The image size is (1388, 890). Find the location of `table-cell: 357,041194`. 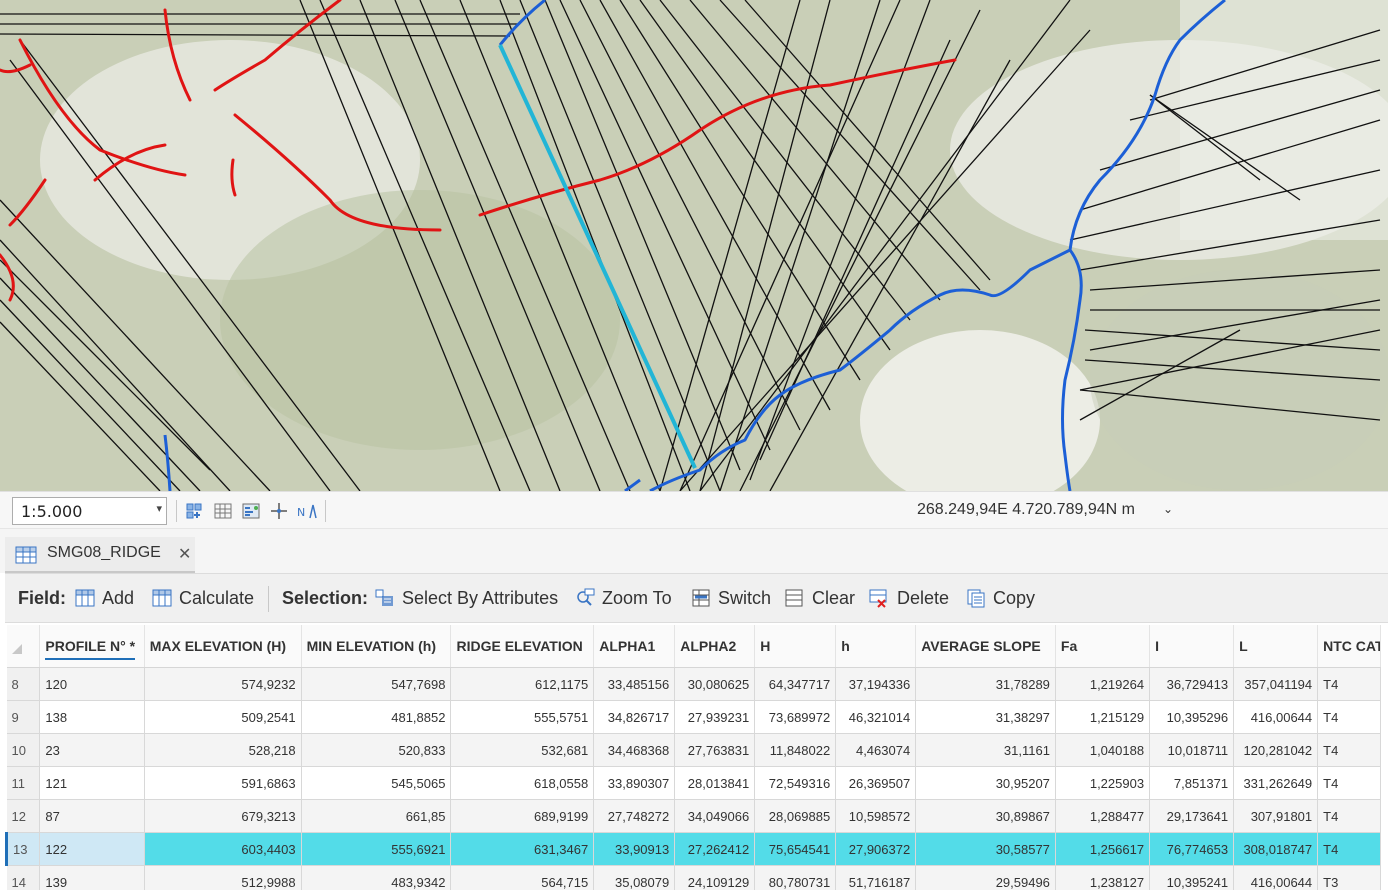

table-cell: 357,041194 is located at coordinates (1276, 684).